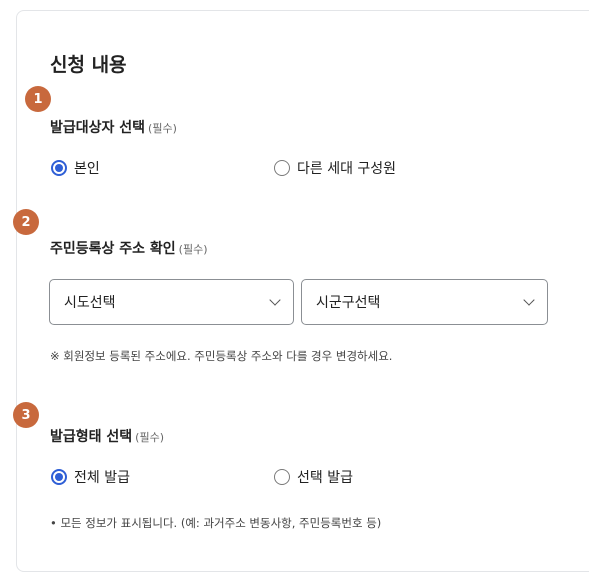  I want to click on sido-select: 시도선택, so click(171, 302).